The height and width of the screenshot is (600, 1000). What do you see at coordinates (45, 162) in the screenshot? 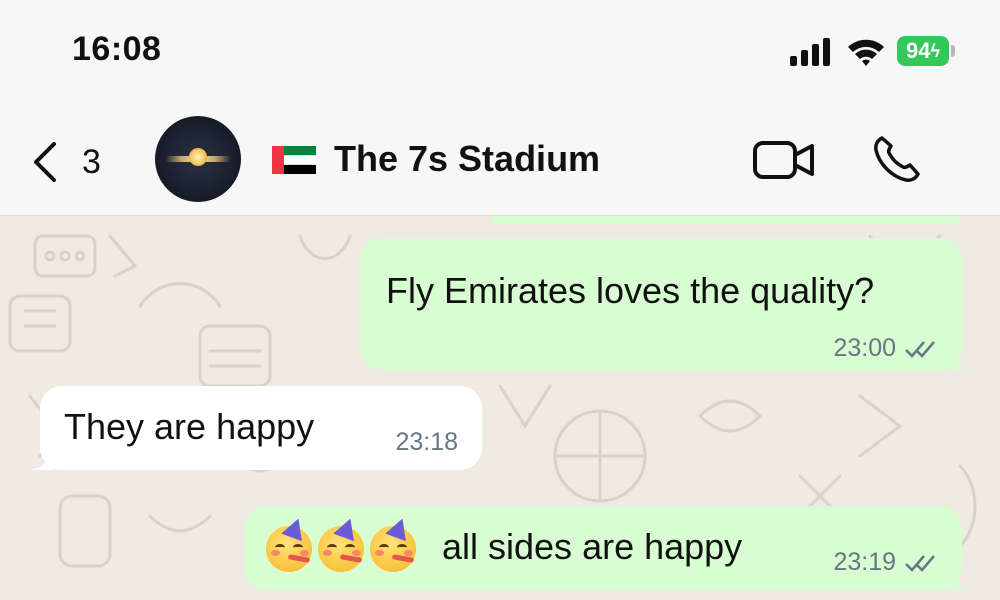
I see `chevron-left-icon` at bounding box center [45, 162].